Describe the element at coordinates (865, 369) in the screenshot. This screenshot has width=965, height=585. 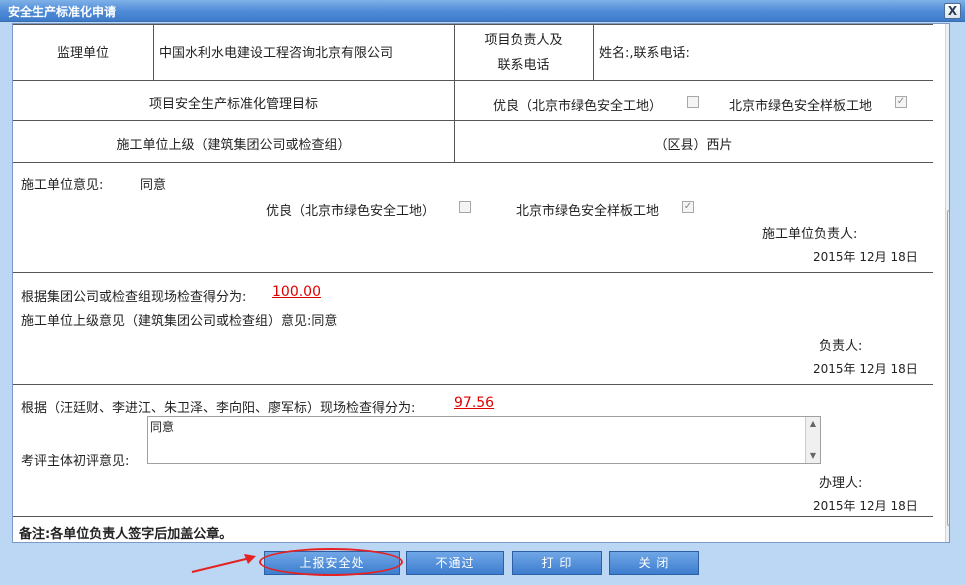
I see `group-date: 2015年 12月 18日` at that location.